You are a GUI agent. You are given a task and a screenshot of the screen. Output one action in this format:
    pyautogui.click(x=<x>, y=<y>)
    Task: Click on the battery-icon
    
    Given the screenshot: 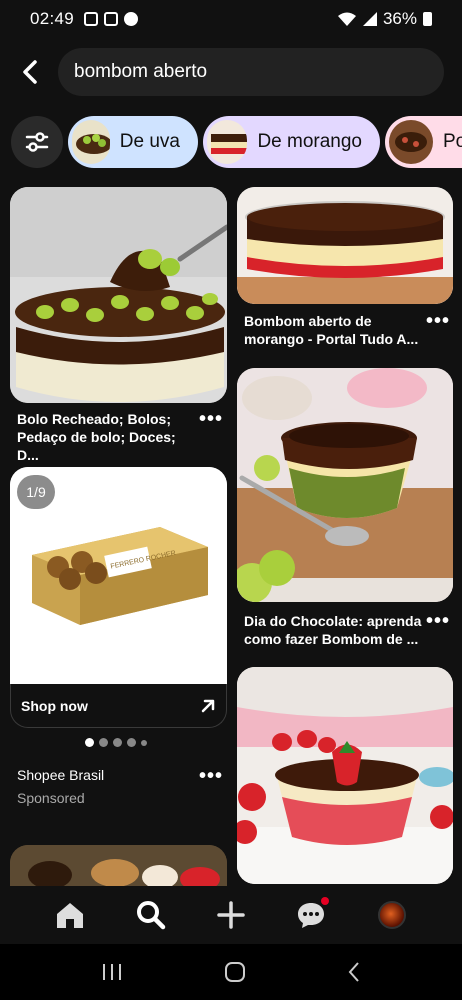 What is the action you would take?
    pyautogui.click(x=427, y=19)
    